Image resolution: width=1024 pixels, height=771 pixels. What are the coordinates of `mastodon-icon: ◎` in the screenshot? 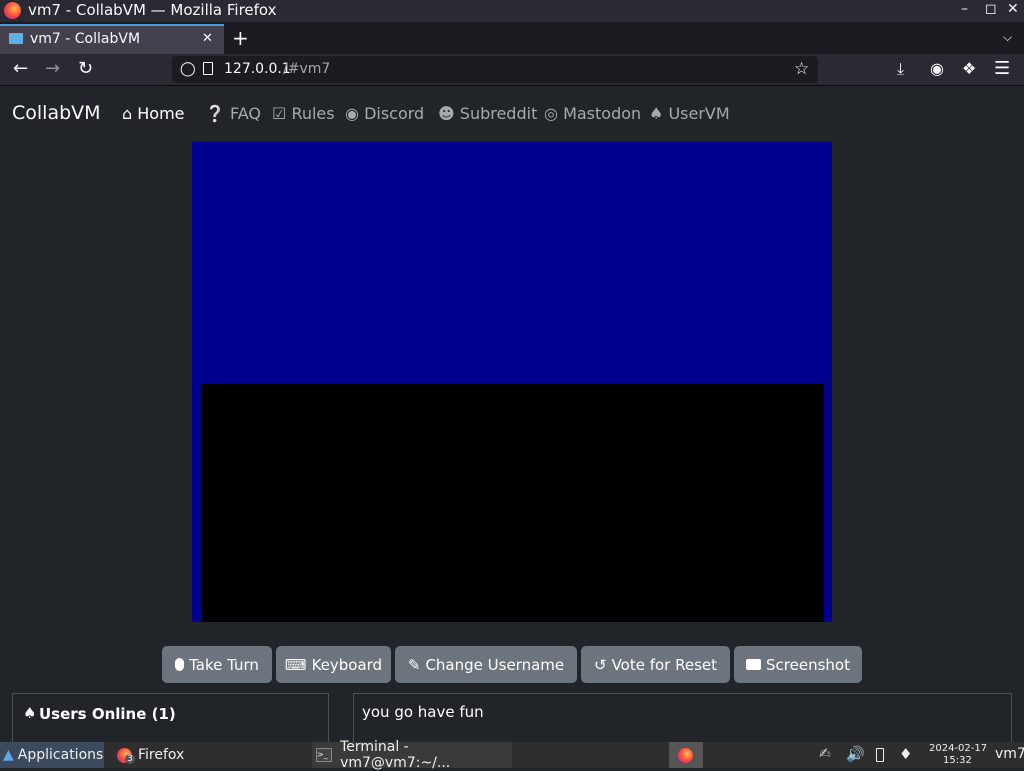 It's located at (551, 113).